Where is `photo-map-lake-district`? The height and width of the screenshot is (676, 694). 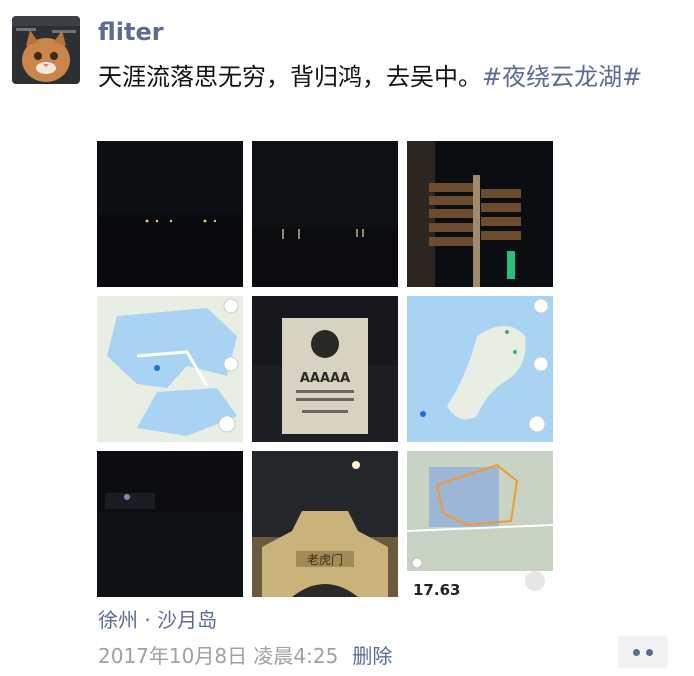
photo-map-lake-district is located at coordinates (170, 369).